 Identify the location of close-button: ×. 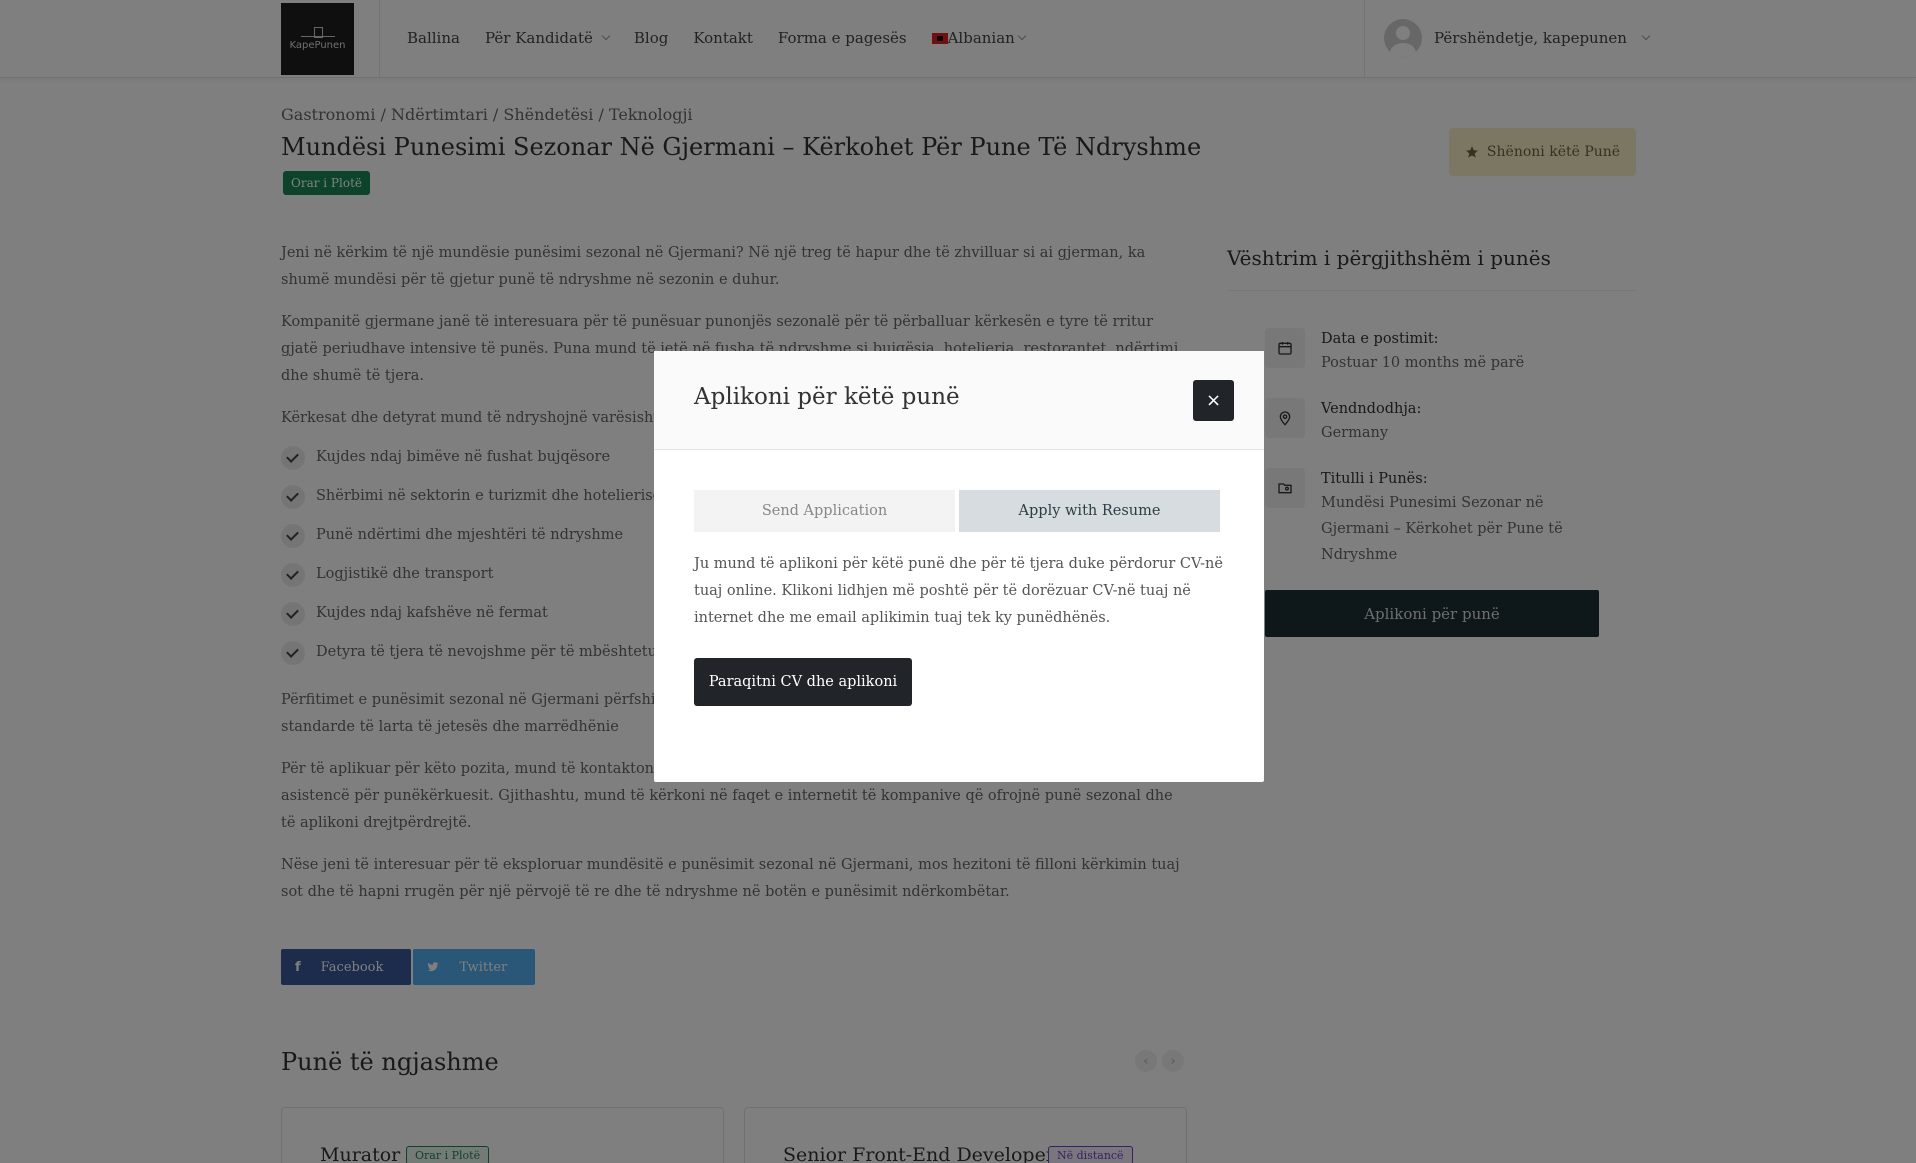
(1213, 400).